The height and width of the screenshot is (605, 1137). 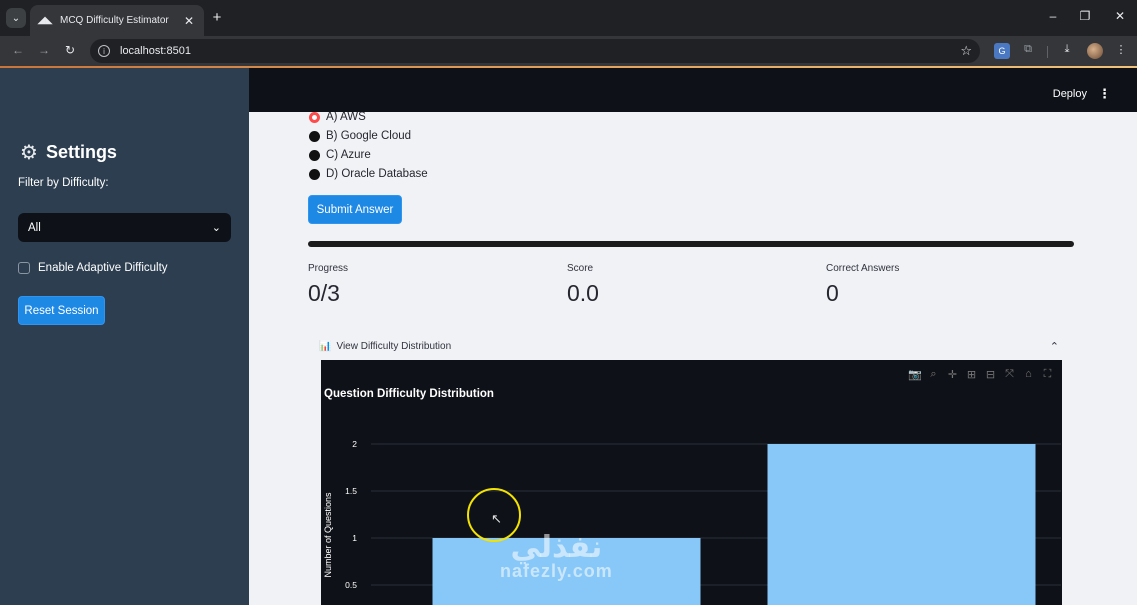 I want to click on chart-bar, so click(x=901, y=524).